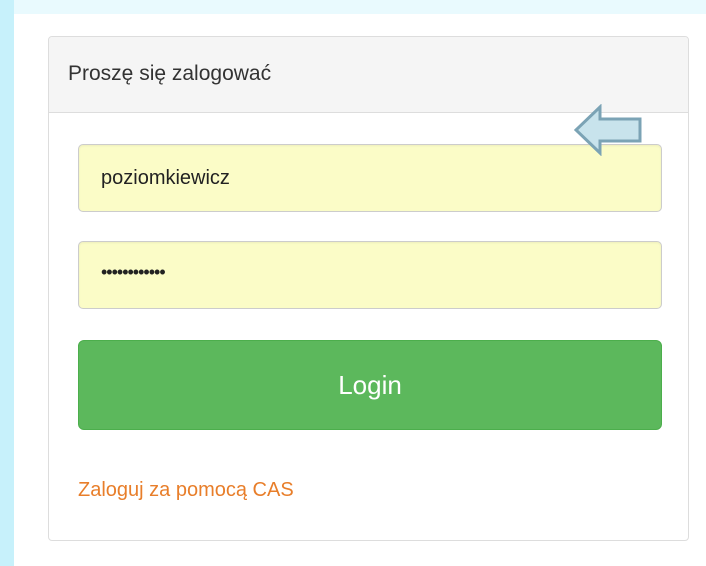 The width and height of the screenshot is (706, 566). I want to click on username-value: poziomkiewicz, so click(165, 178).